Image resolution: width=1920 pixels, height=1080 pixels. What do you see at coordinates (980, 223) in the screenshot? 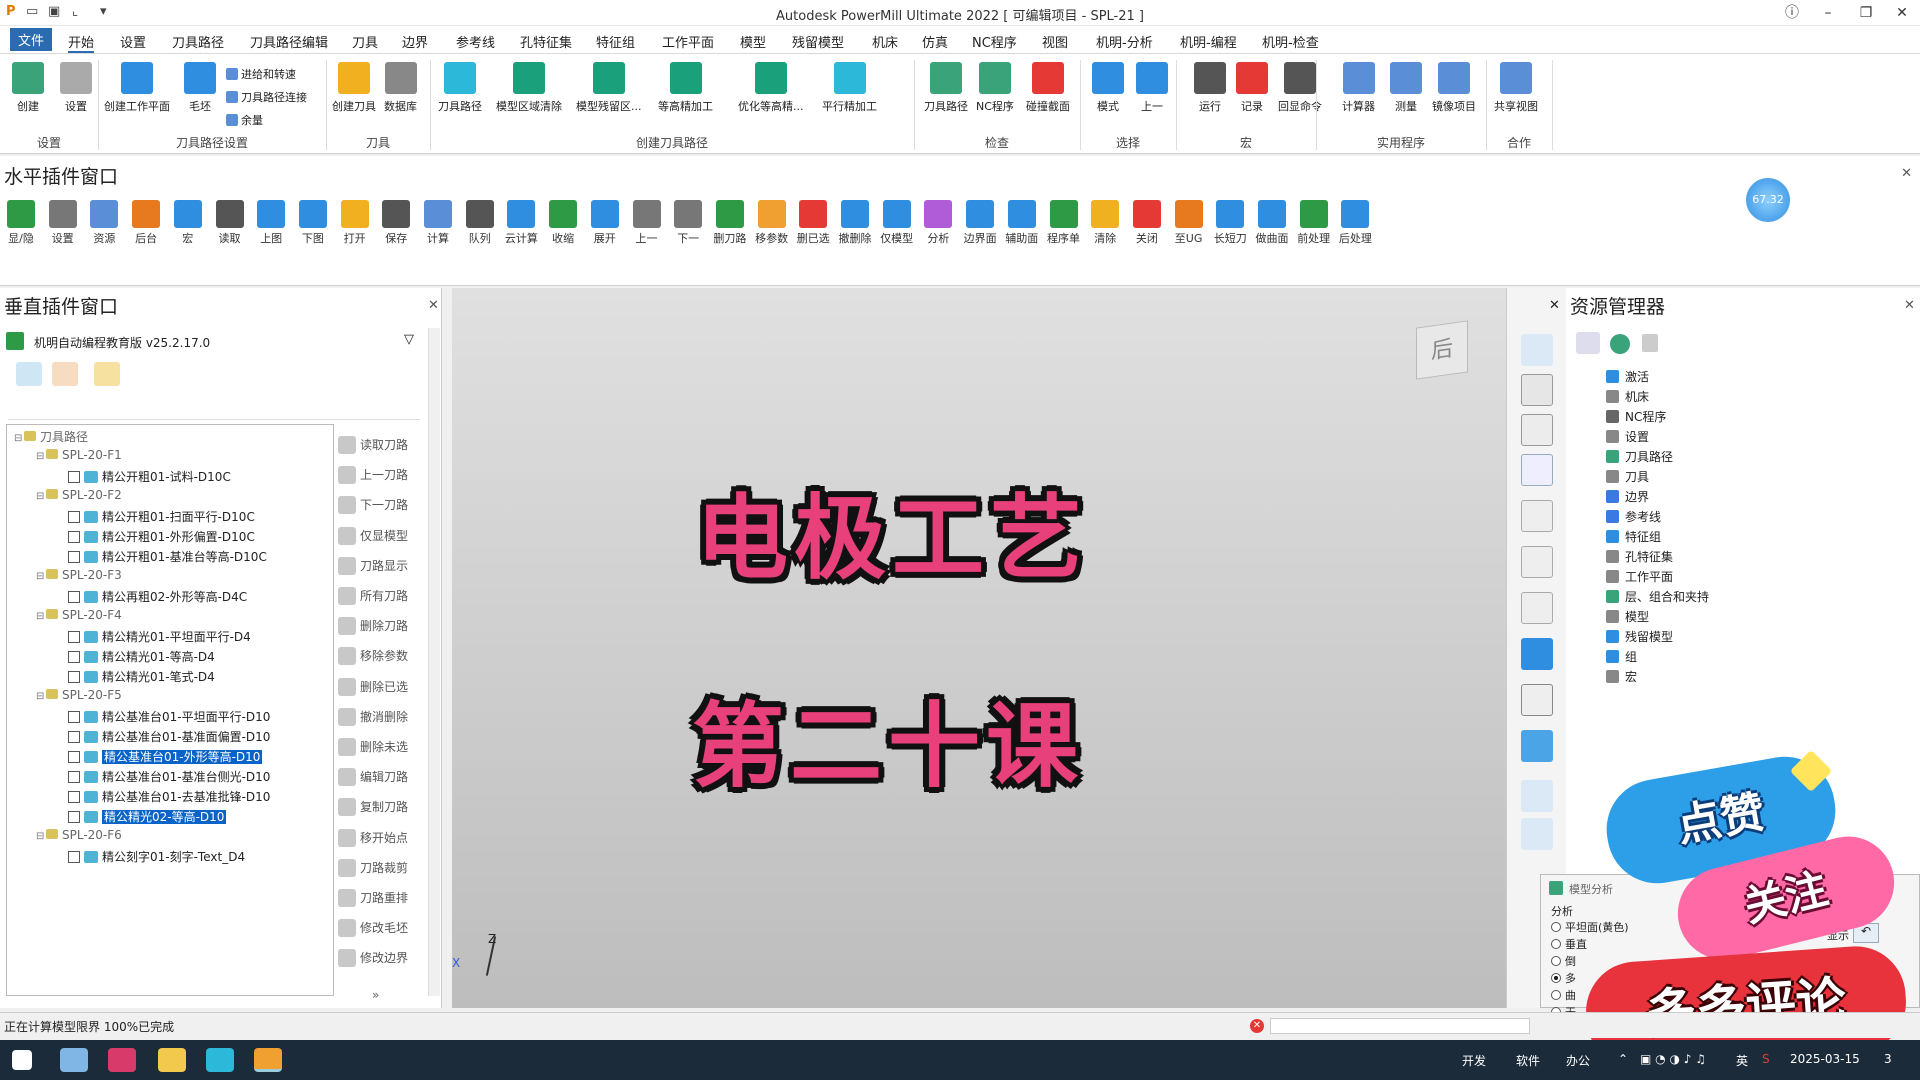
I see `hplug-button-23: 边界面` at bounding box center [980, 223].